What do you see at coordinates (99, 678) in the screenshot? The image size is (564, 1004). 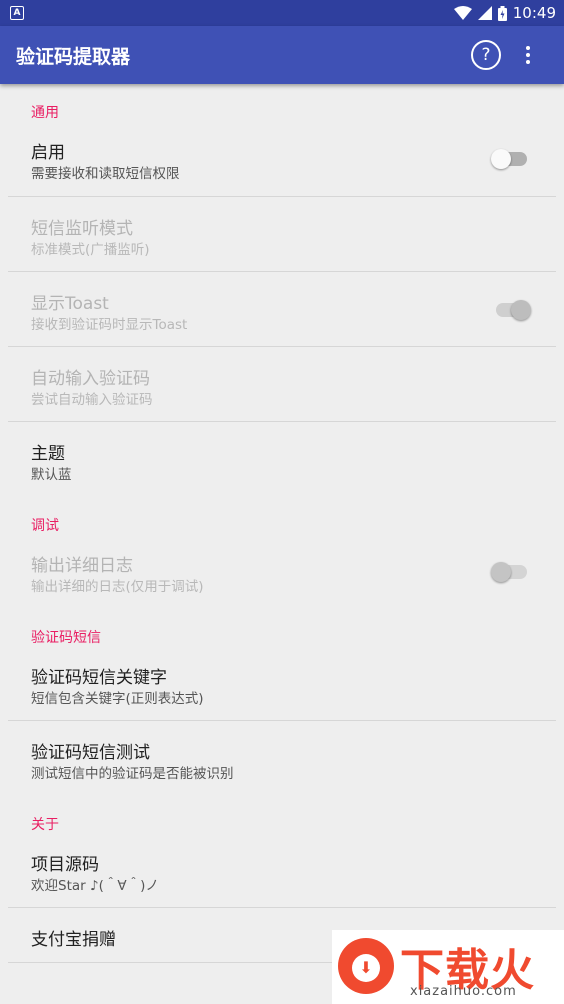 I see `pref-keywords-title: 验证码短信关键字` at bounding box center [99, 678].